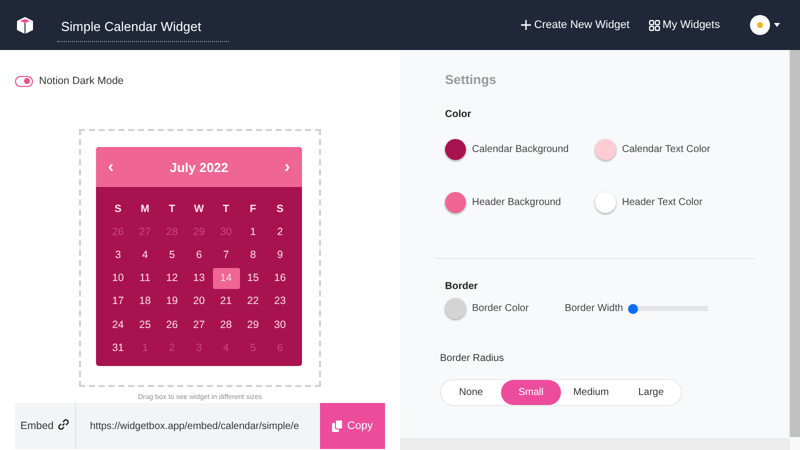 This screenshot has height=450, width=800. What do you see at coordinates (199, 209) in the screenshot?
I see `weekday-label: W` at bounding box center [199, 209].